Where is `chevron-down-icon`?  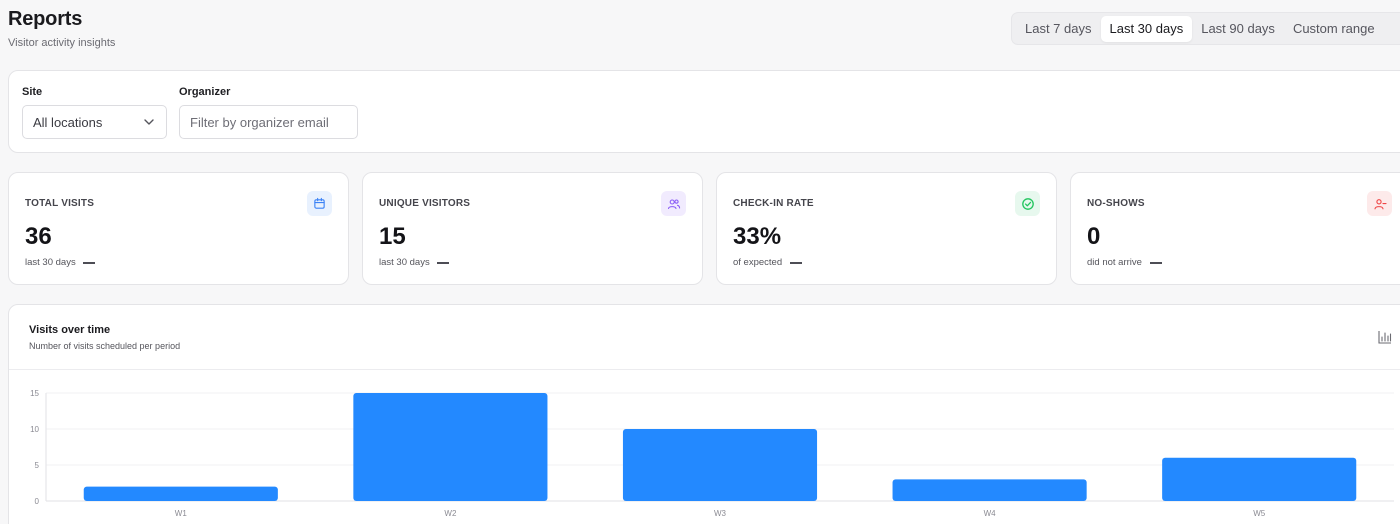
chevron-down-icon is located at coordinates (149, 122).